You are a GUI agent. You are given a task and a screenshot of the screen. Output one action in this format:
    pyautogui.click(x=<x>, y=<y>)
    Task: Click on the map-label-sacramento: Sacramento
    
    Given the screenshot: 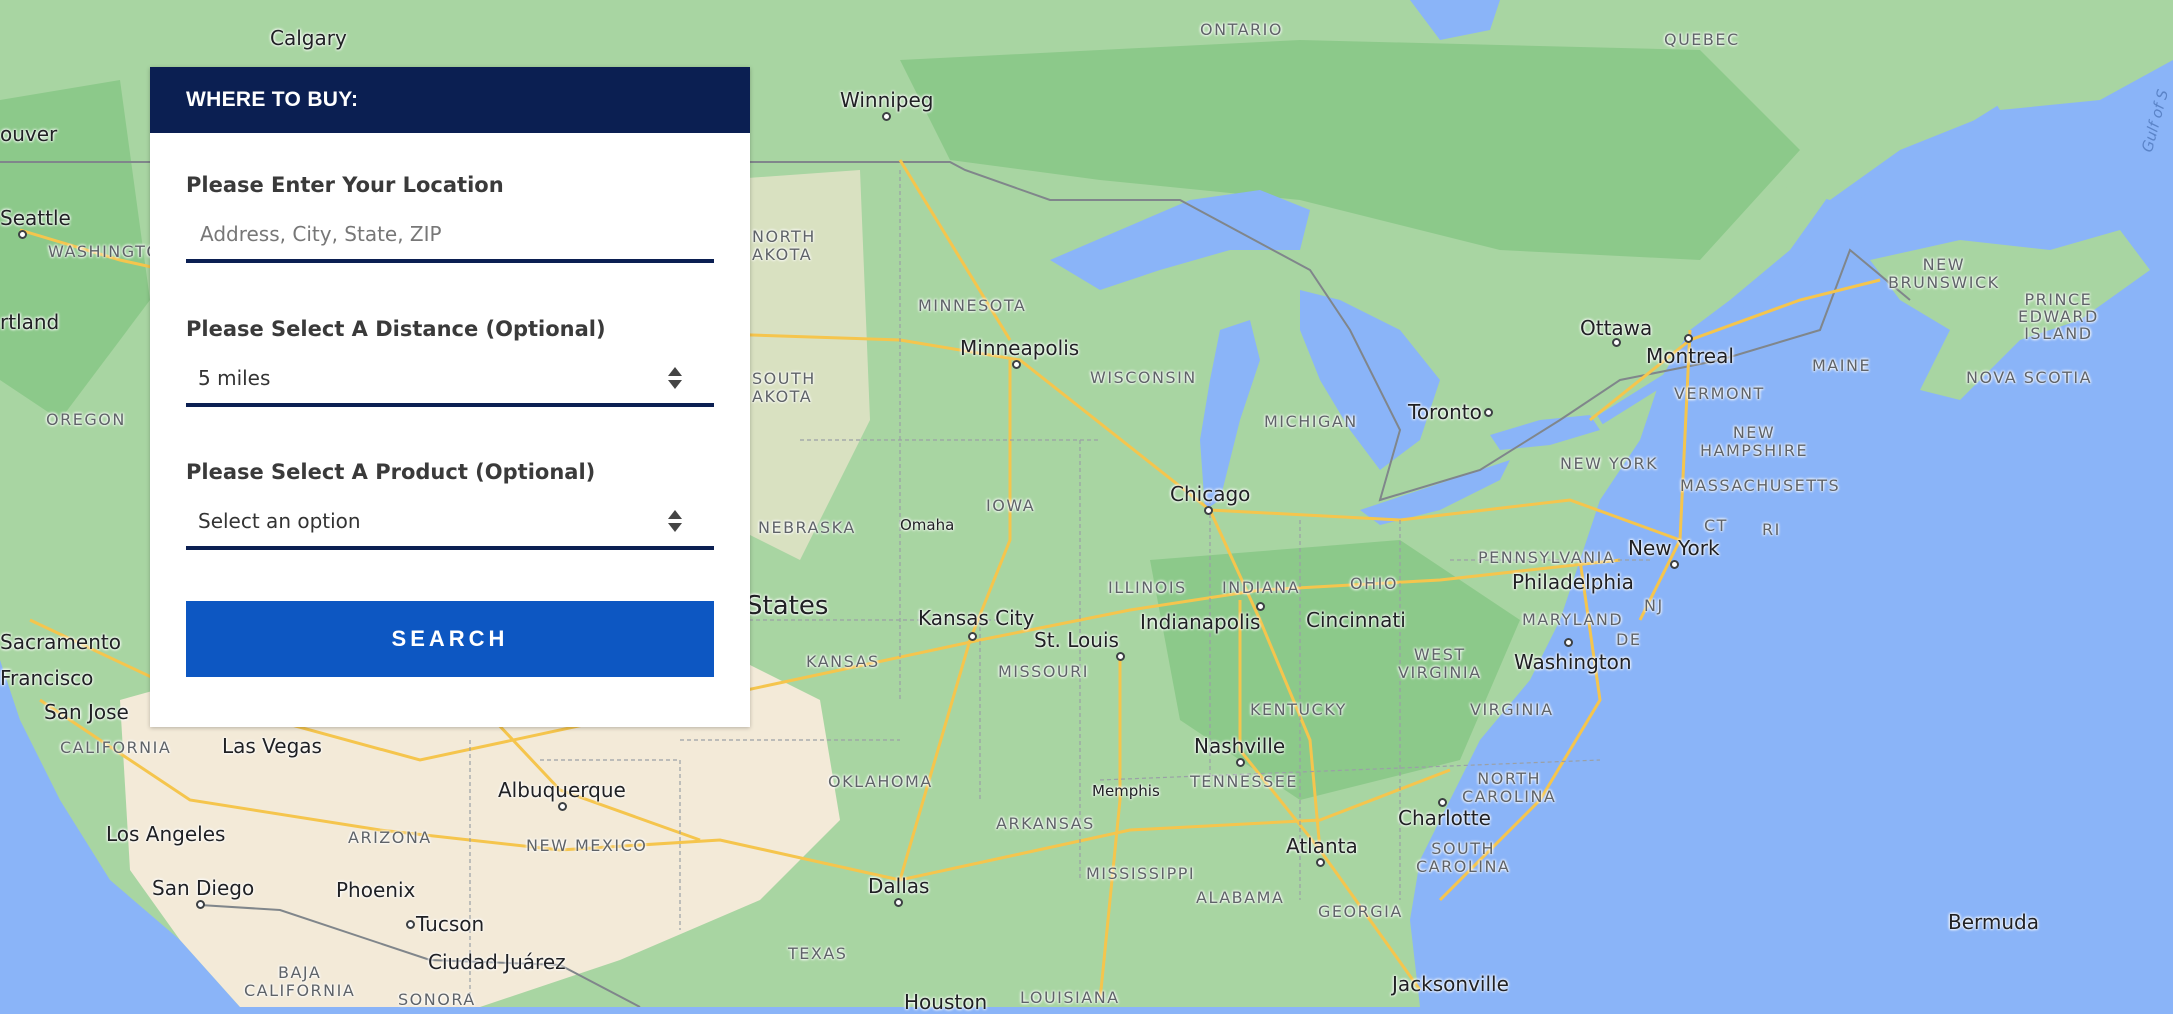 What is the action you would take?
    pyautogui.click(x=60, y=642)
    